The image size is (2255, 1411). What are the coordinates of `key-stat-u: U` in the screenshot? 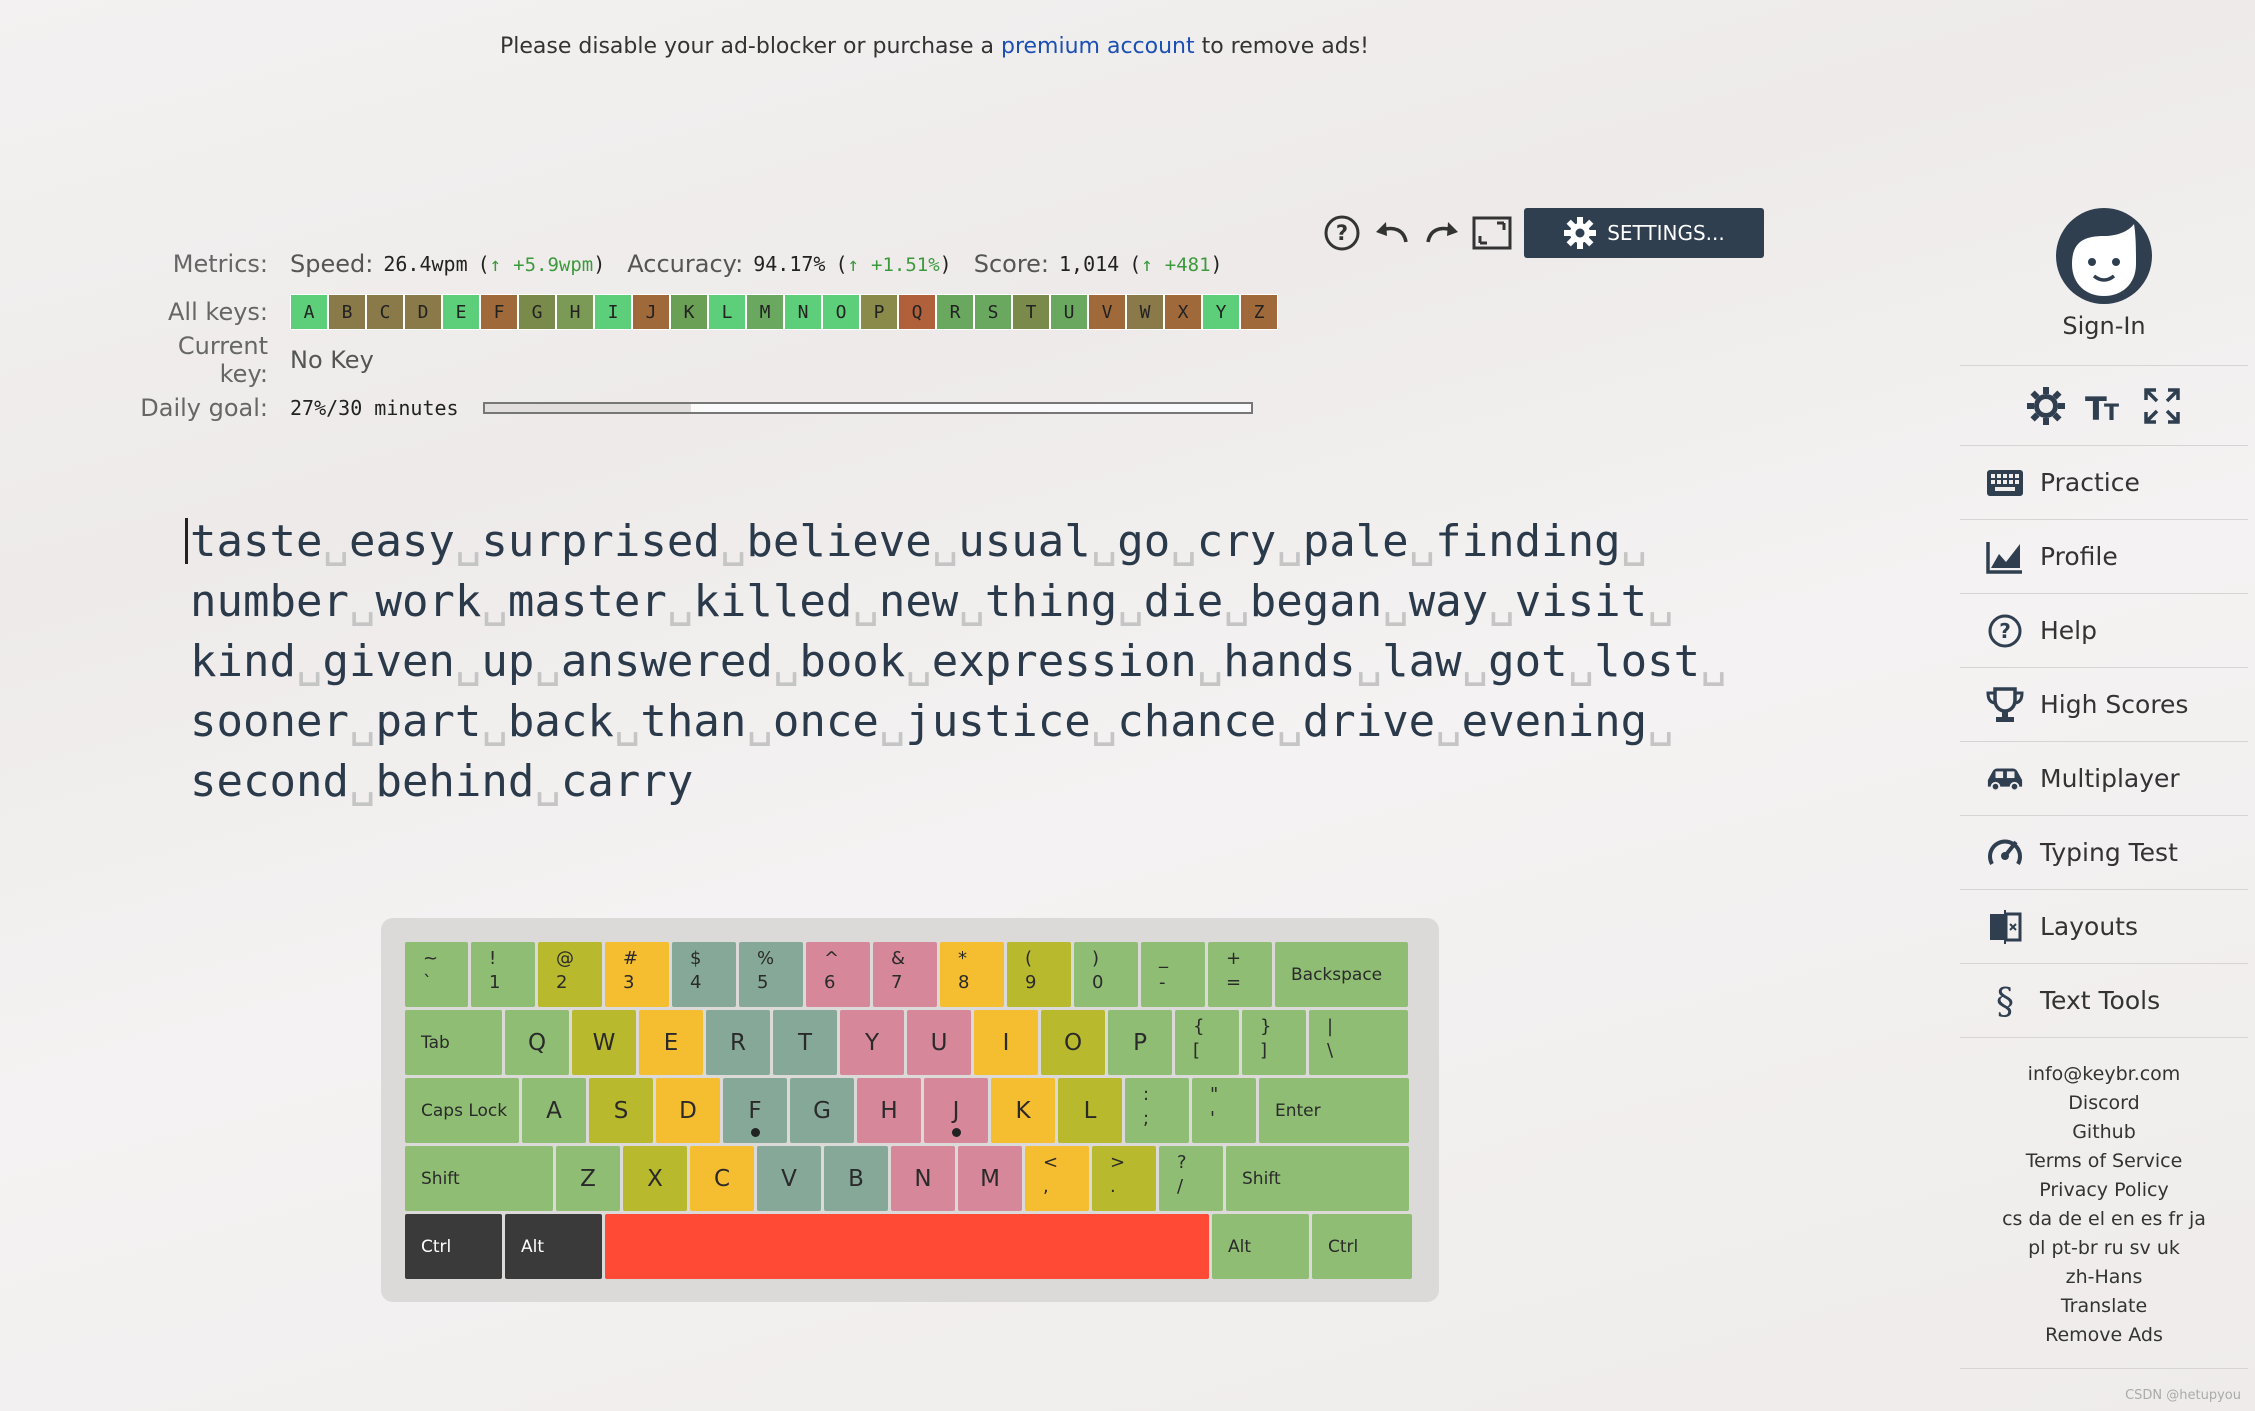 It's located at (1069, 312).